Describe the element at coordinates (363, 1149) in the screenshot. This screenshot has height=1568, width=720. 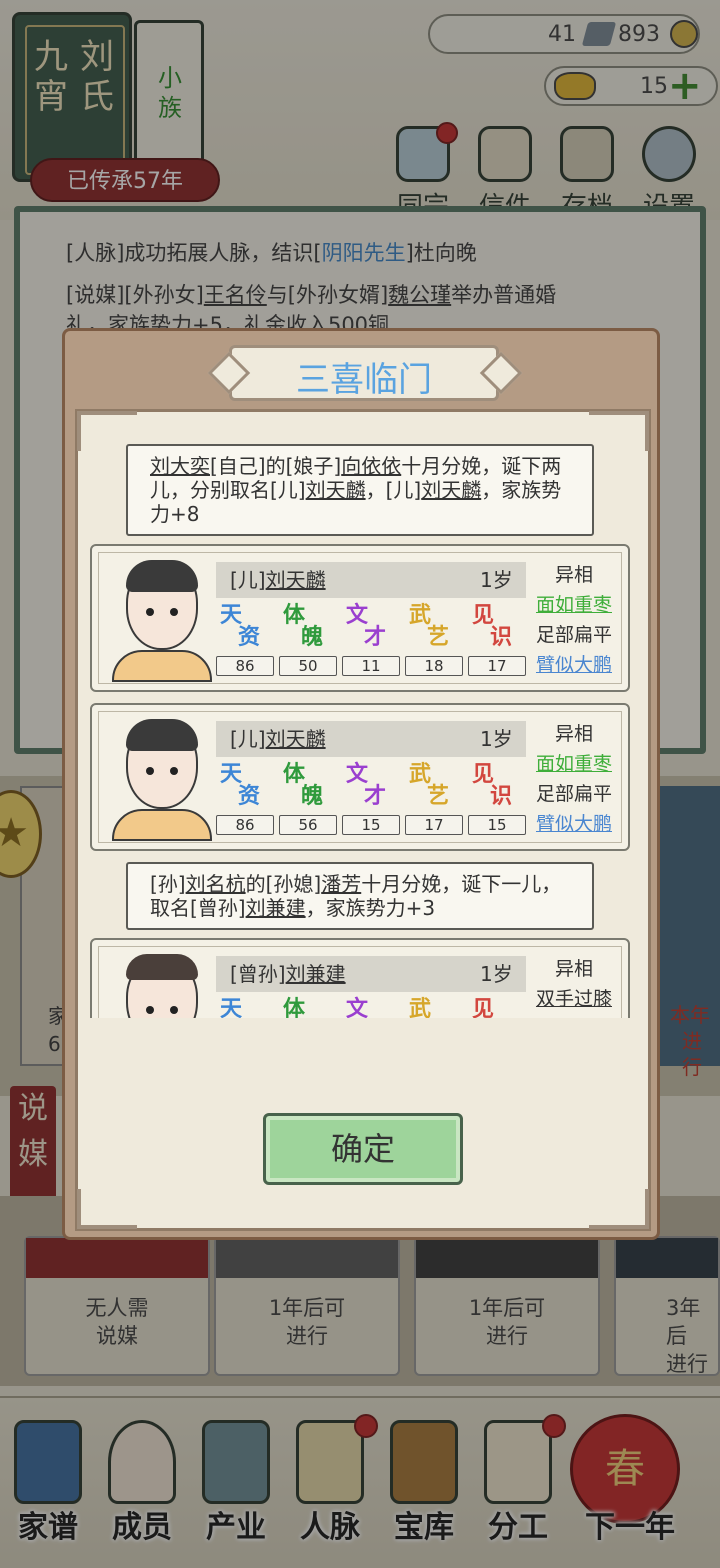
I see `confirm-button: 确定` at that location.